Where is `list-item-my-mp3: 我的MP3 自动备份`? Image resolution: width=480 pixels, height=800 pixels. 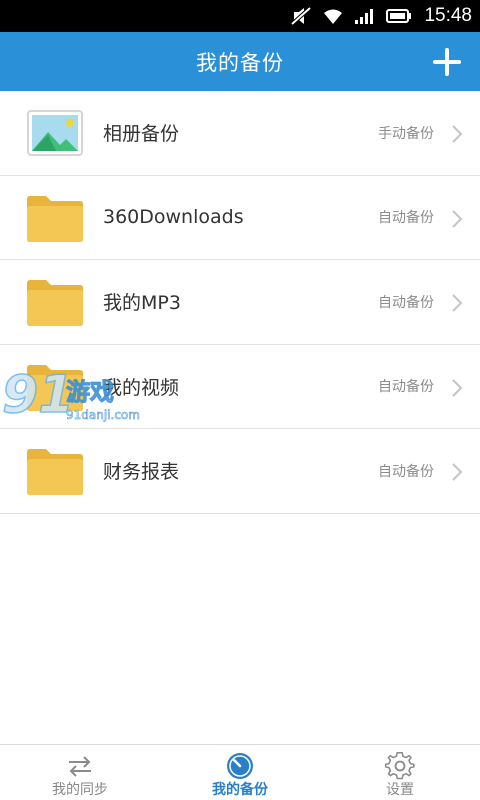 list-item-my-mp3: 我的MP3 自动备份 is located at coordinates (240, 302).